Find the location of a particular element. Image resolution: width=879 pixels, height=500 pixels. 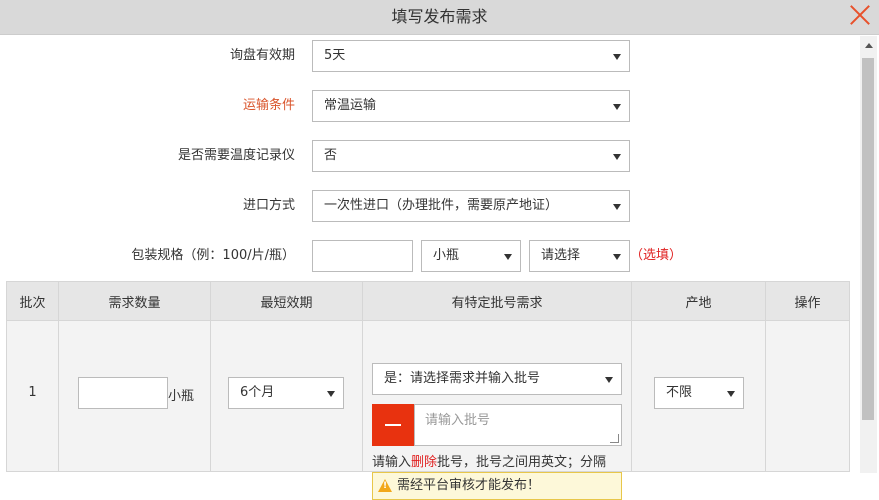

min-validity-cell: 6个月 is located at coordinates (286, 396).